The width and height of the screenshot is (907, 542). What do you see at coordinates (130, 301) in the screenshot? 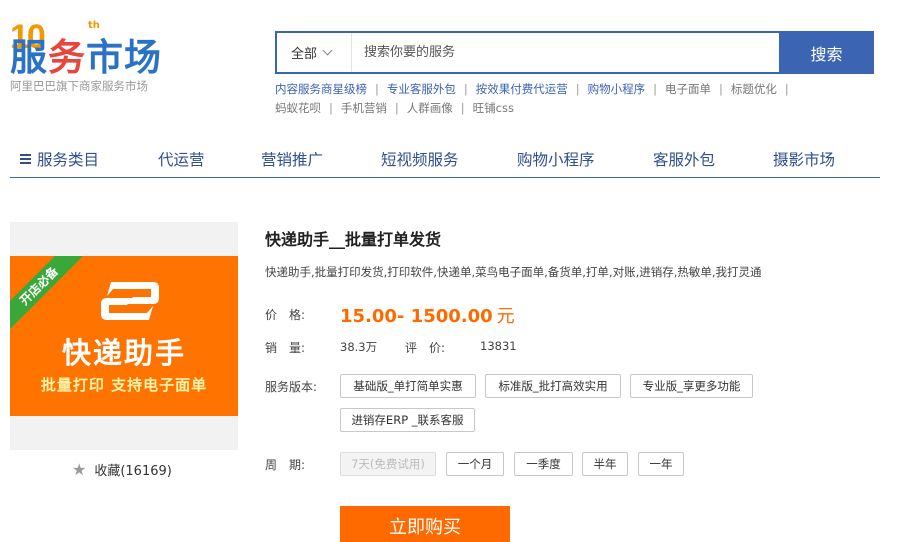
I see `express-logo-icon` at bounding box center [130, 301].